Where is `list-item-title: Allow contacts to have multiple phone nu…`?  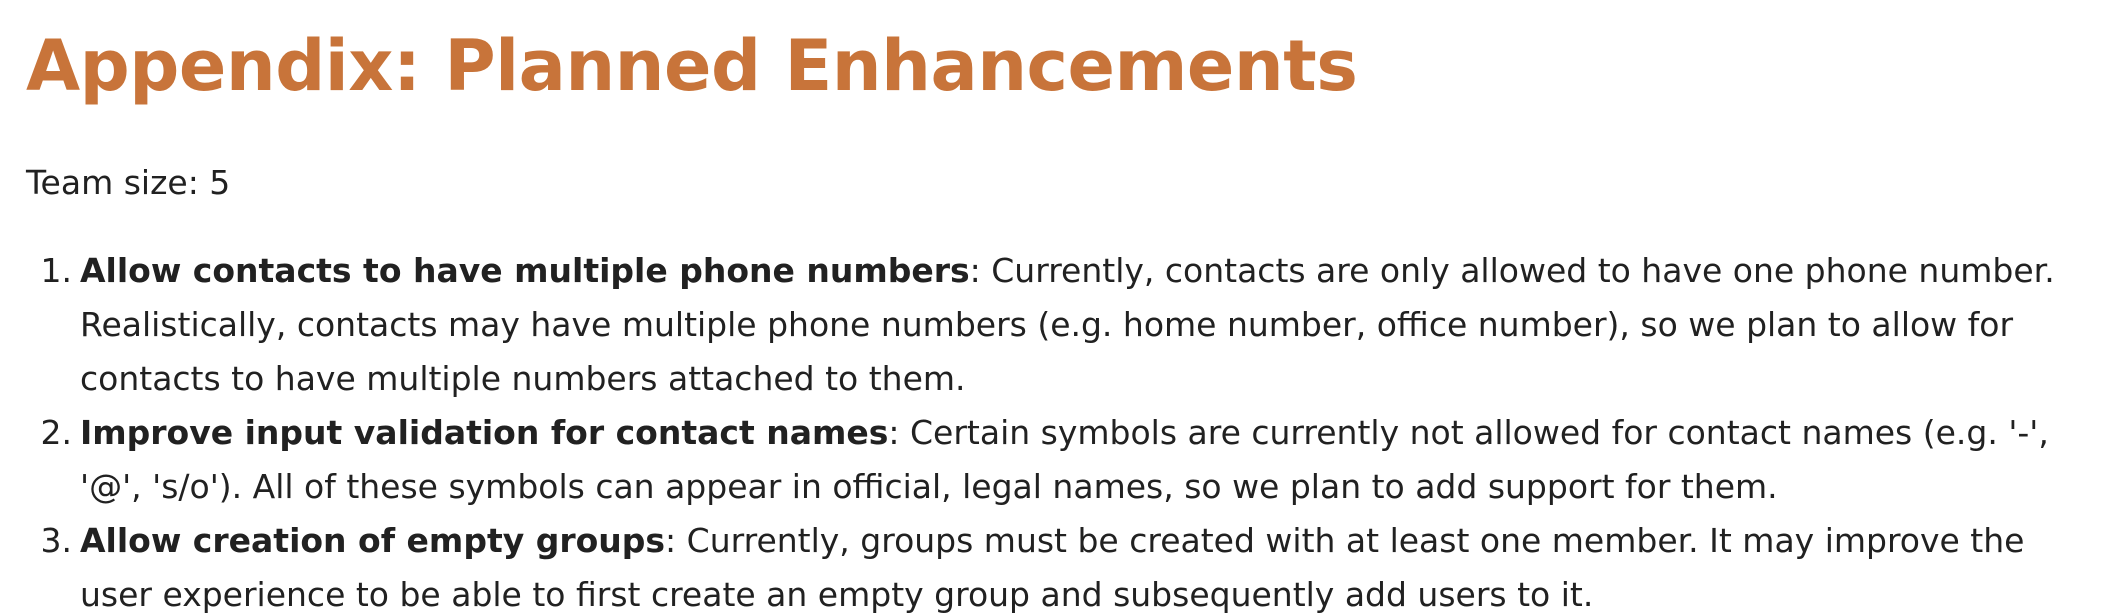 list-item-title: Allow contacts to have multiple phone nu… is located at coordinates (525, 270).